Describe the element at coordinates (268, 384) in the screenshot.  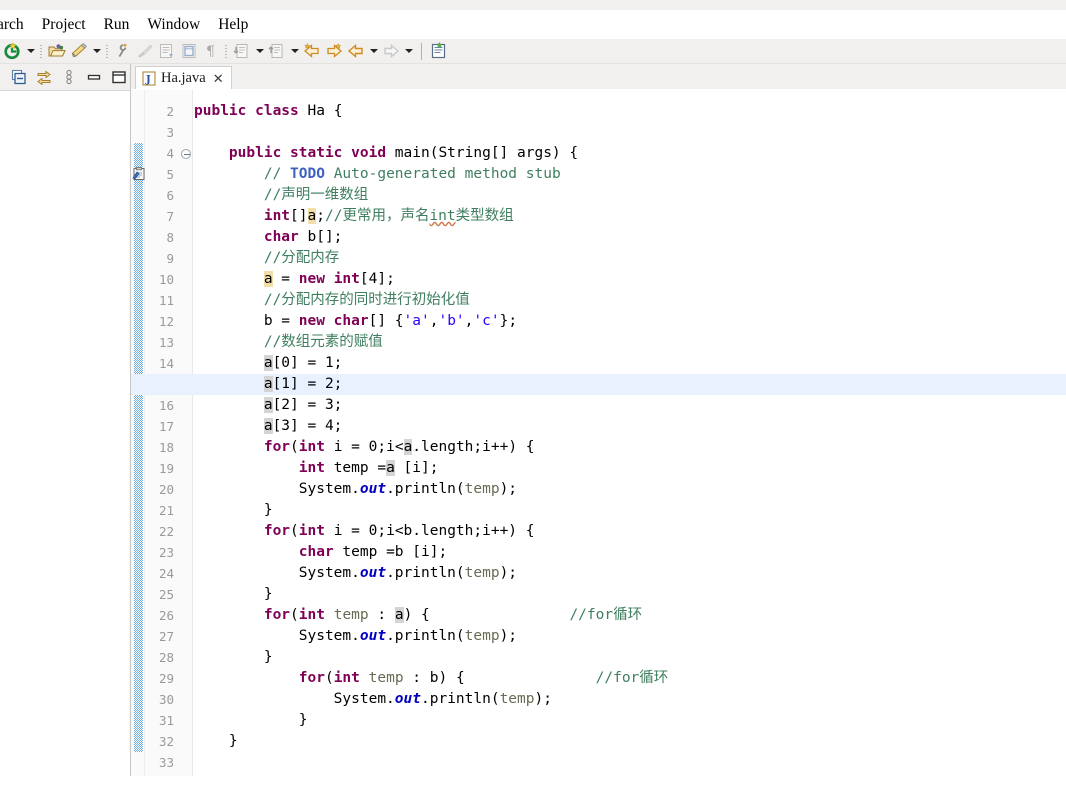
I see `code-line: a[1] = 2;` at that location.